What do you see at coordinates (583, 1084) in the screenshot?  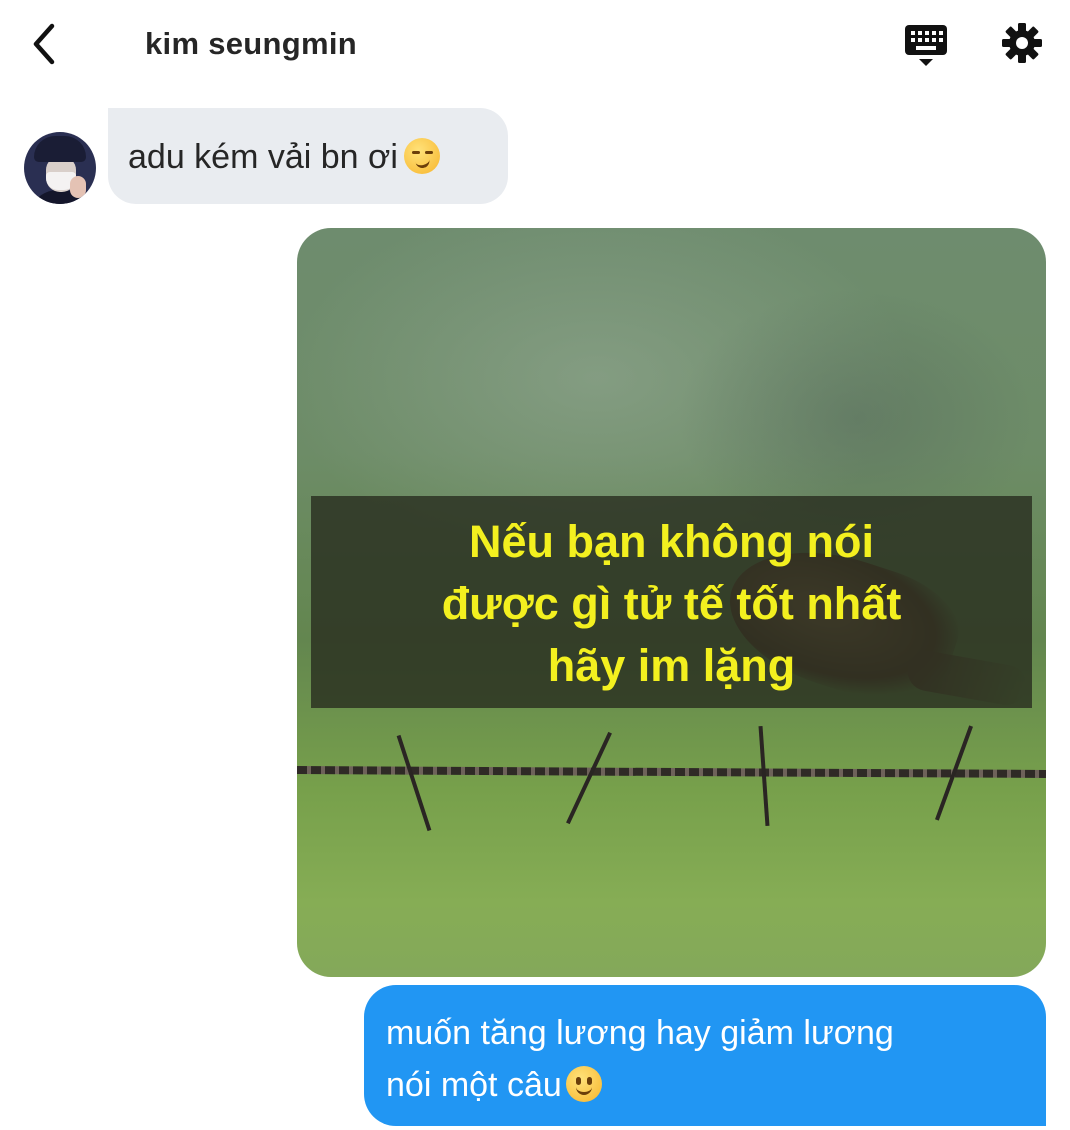 I see `slightly-smiling-face-emoji` at bounding box center [583, 1084].